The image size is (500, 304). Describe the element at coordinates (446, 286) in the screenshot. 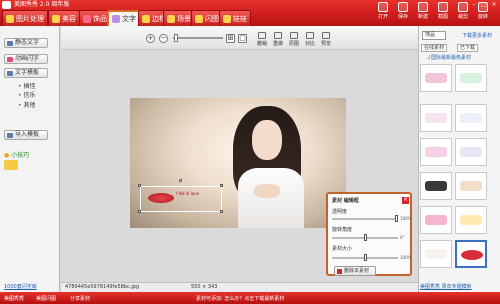

I see `special-template-link: 美图秀秀 周年专题模板` at that location.